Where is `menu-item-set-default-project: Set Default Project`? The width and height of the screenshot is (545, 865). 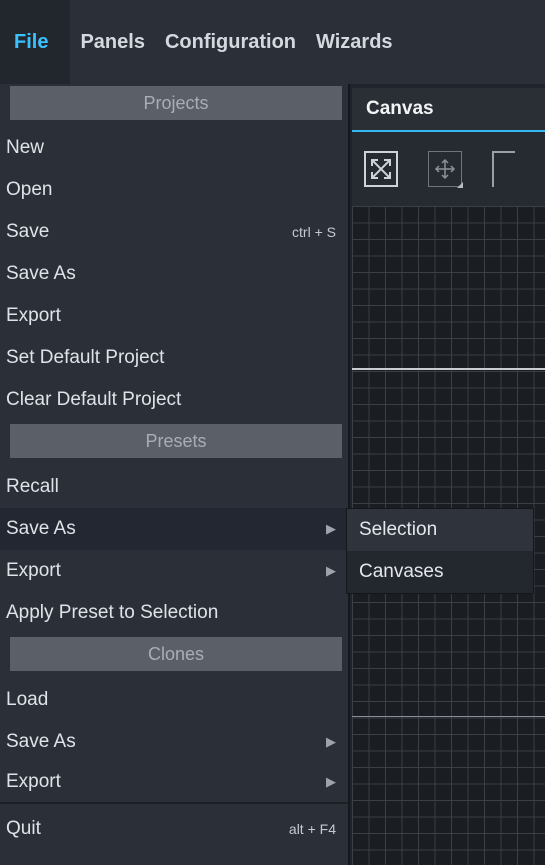 menu-item-set-default-project: Set Default Project is located at coordinates (174, 358).